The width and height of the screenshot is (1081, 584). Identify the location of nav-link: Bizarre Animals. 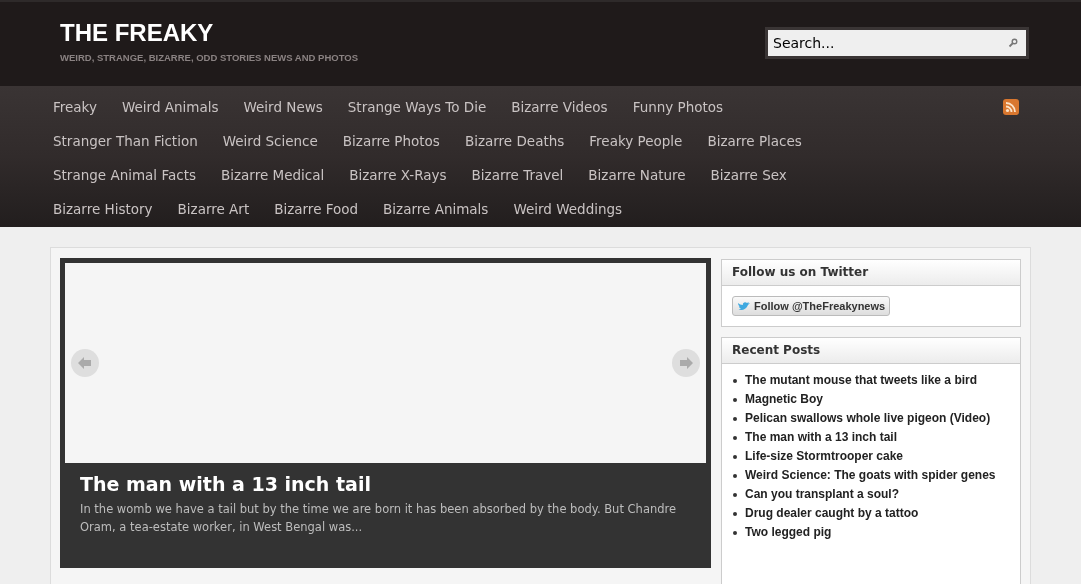
(436, 209).